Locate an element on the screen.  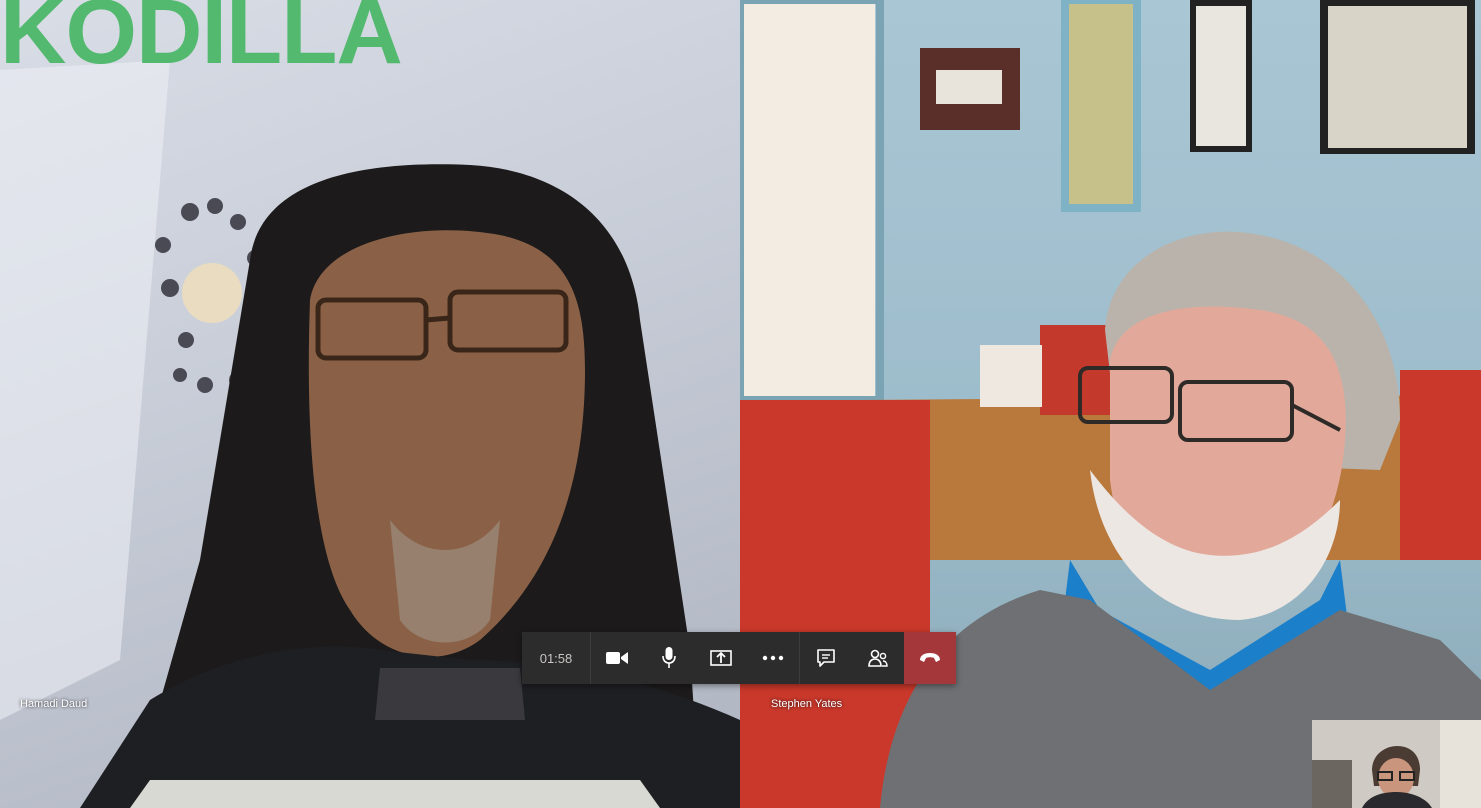
microphone-icon is located at coordinates (669, 657).